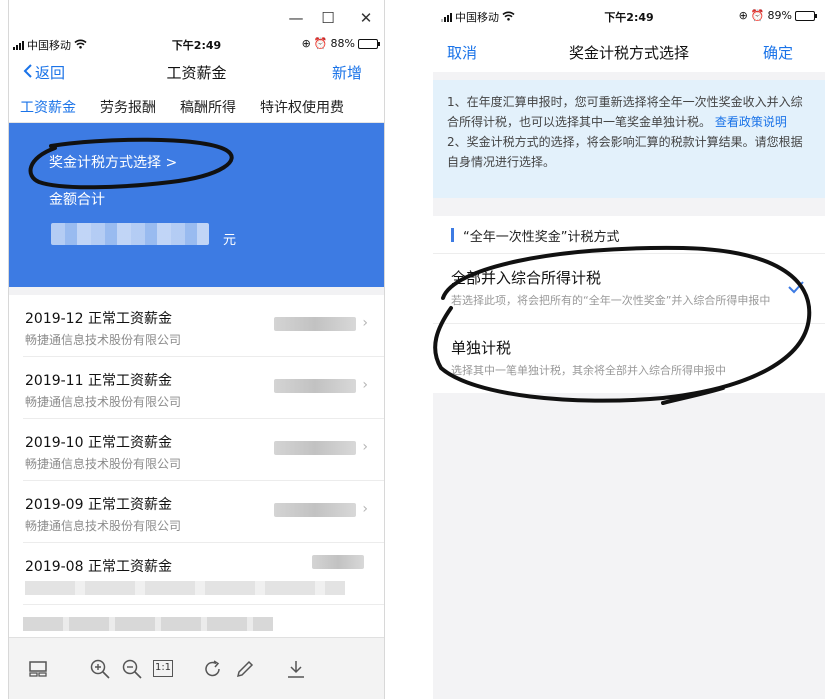 The height and width of the screenshot is (699, 825). I want to click on viewer-toolbar: 1:1, so click(196, 668).